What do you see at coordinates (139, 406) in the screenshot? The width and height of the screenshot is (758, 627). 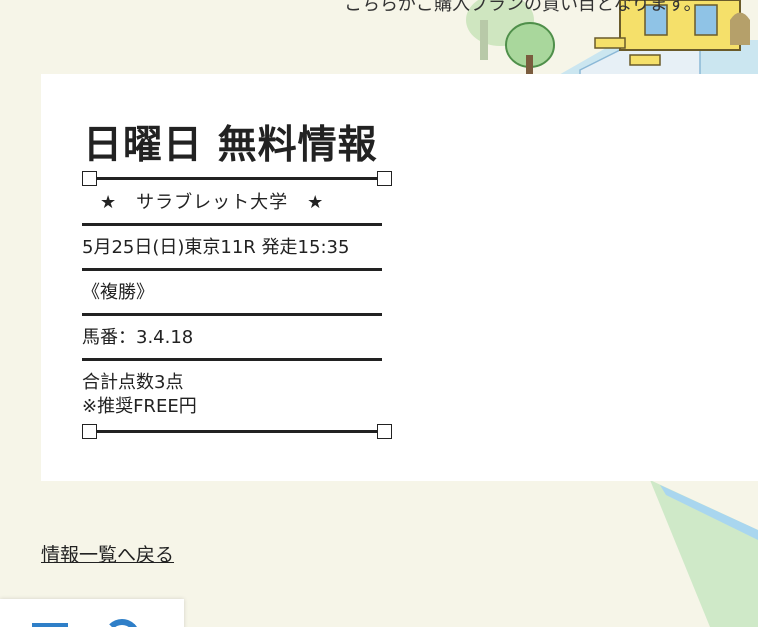 I see `recommend-price: ※推奨FREE円` at bounding box center [139, 406].